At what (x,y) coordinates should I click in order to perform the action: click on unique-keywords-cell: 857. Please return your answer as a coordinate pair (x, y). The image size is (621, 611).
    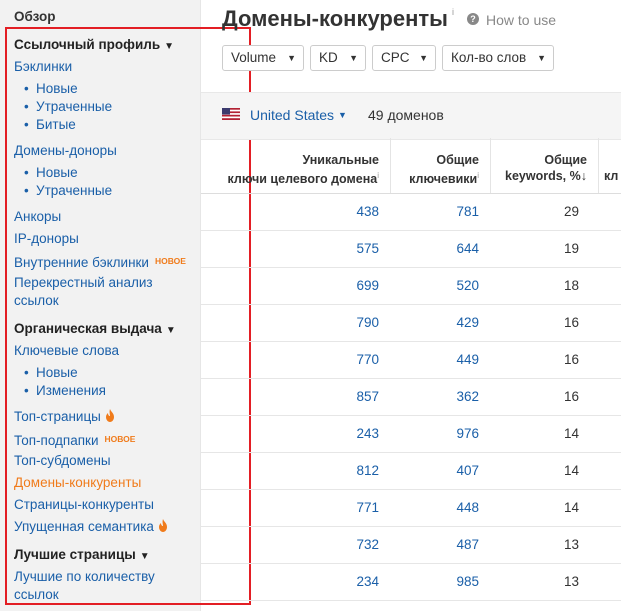
    Looking at the image, I should click on (349, 396).